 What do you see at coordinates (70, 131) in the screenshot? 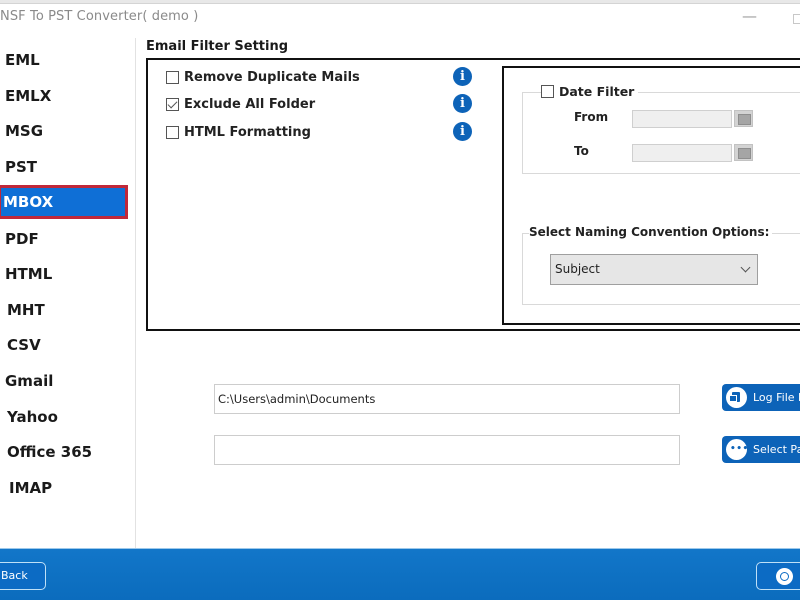
I see `sidebar-item-msg: MSG` at bounding box center [70, 131].